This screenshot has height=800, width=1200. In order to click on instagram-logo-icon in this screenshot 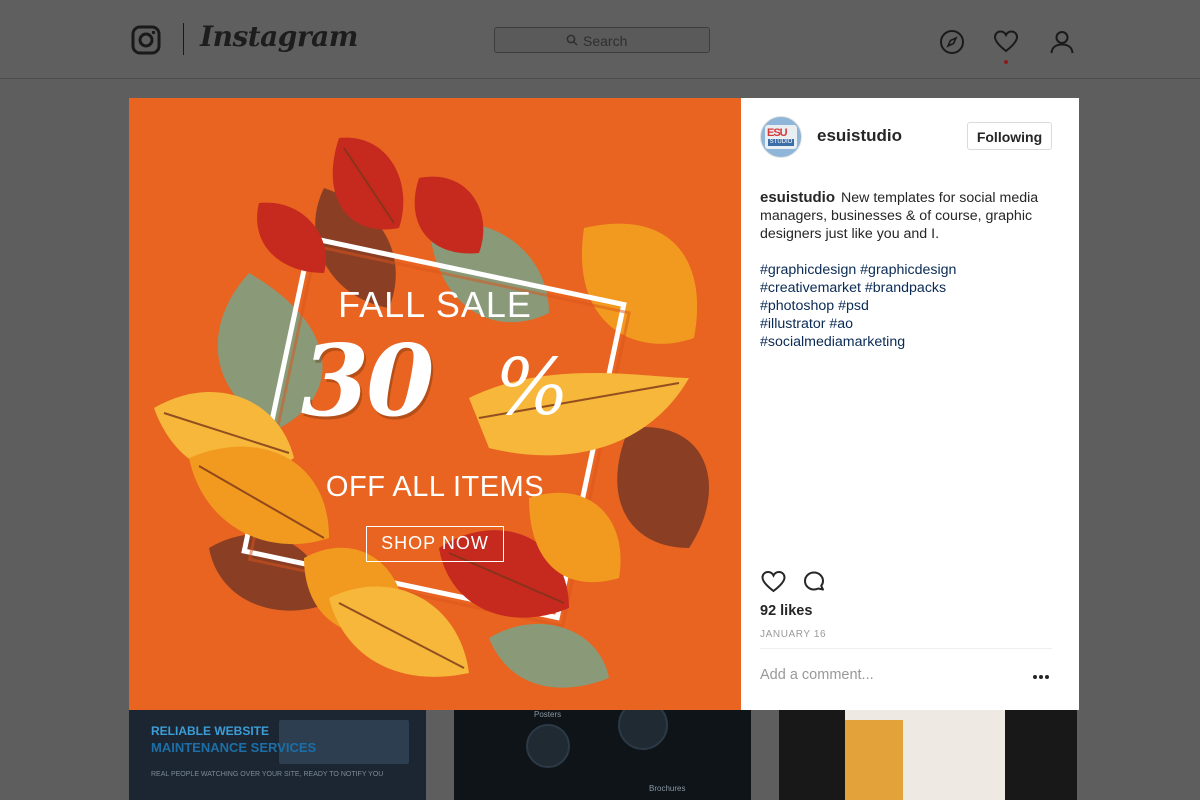, I will do `click(146, 40)`.